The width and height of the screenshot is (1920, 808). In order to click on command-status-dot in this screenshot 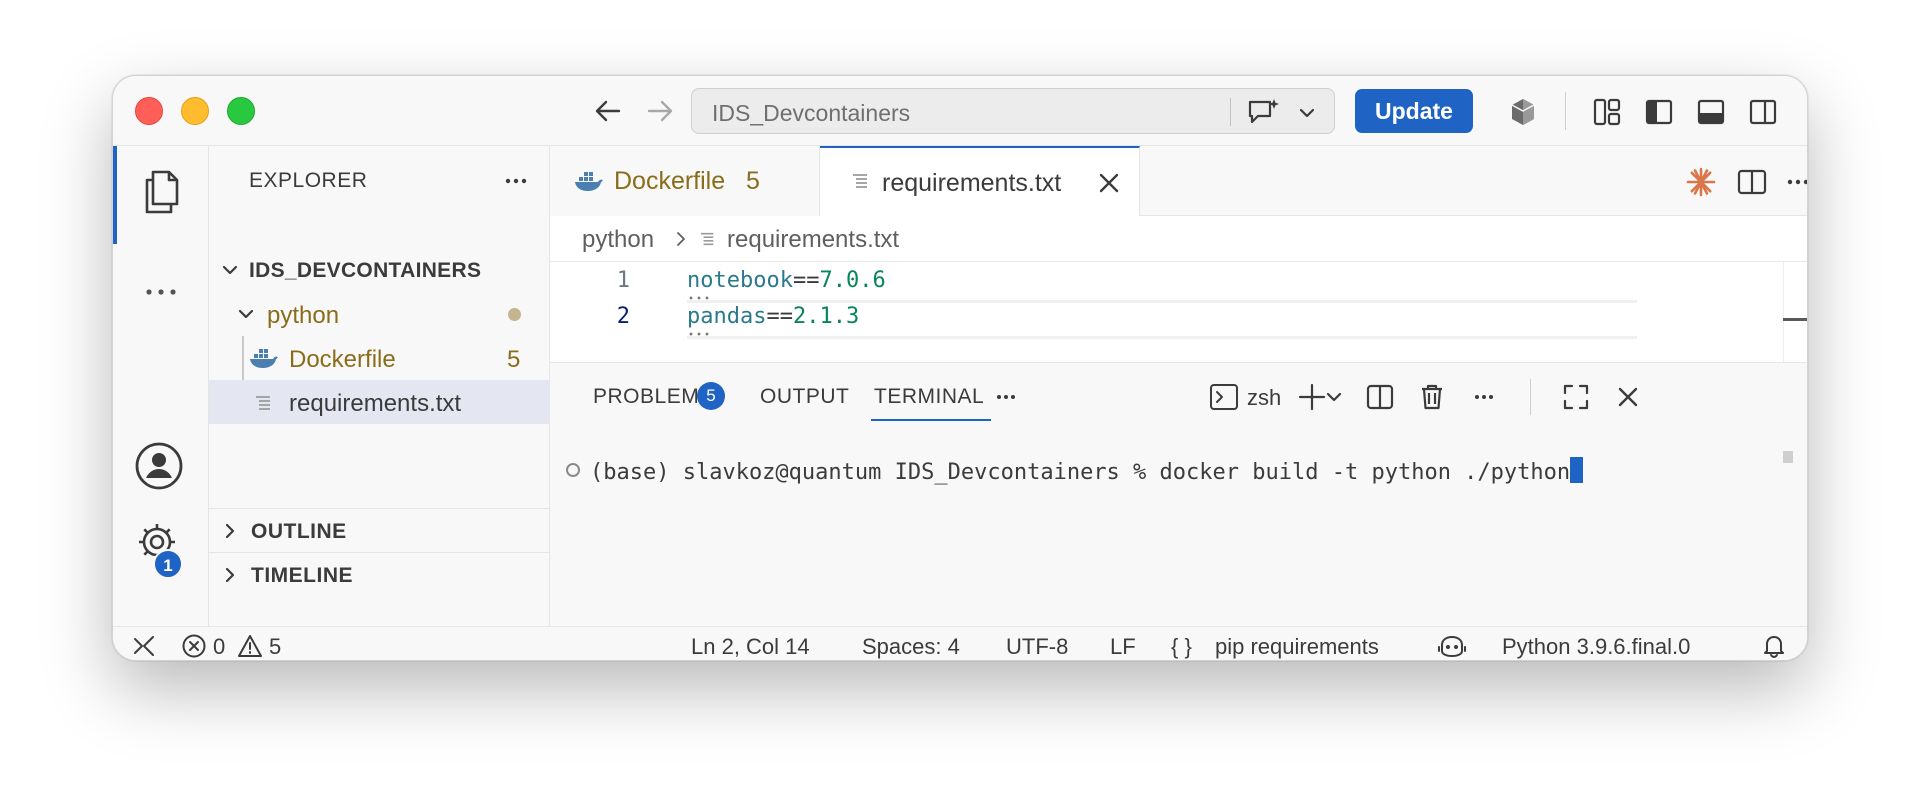, I will do `click(573, 470)`.